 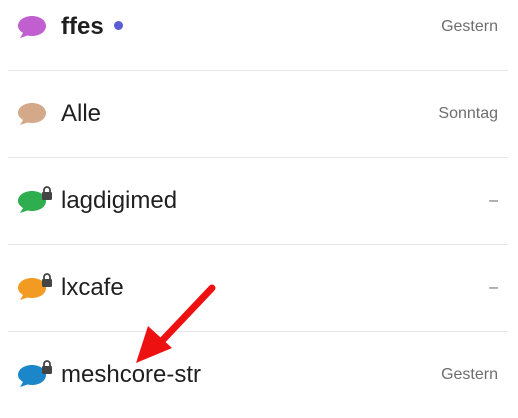 What do you see at coordinates (92, 27) in the screenshot?
I see `channel-name: ffes` at bounding box center [92, 27].